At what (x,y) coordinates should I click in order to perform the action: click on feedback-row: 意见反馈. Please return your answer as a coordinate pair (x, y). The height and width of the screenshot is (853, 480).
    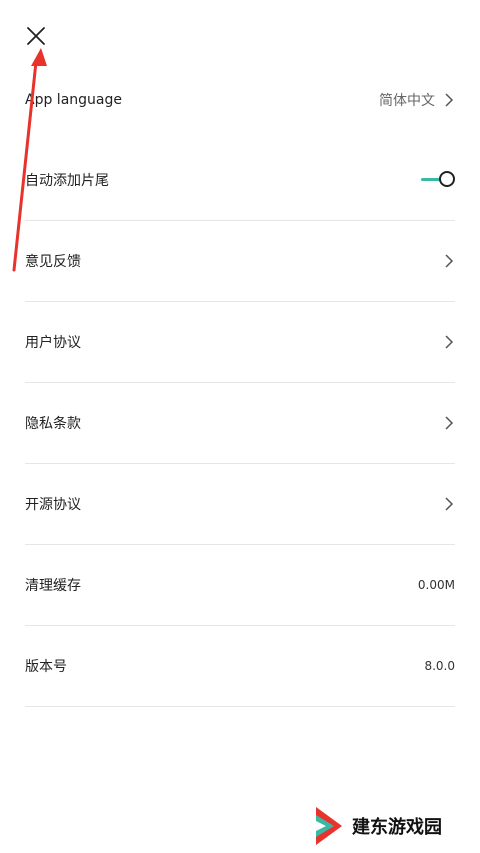
    Looking at the image, I should click on (240, 261).